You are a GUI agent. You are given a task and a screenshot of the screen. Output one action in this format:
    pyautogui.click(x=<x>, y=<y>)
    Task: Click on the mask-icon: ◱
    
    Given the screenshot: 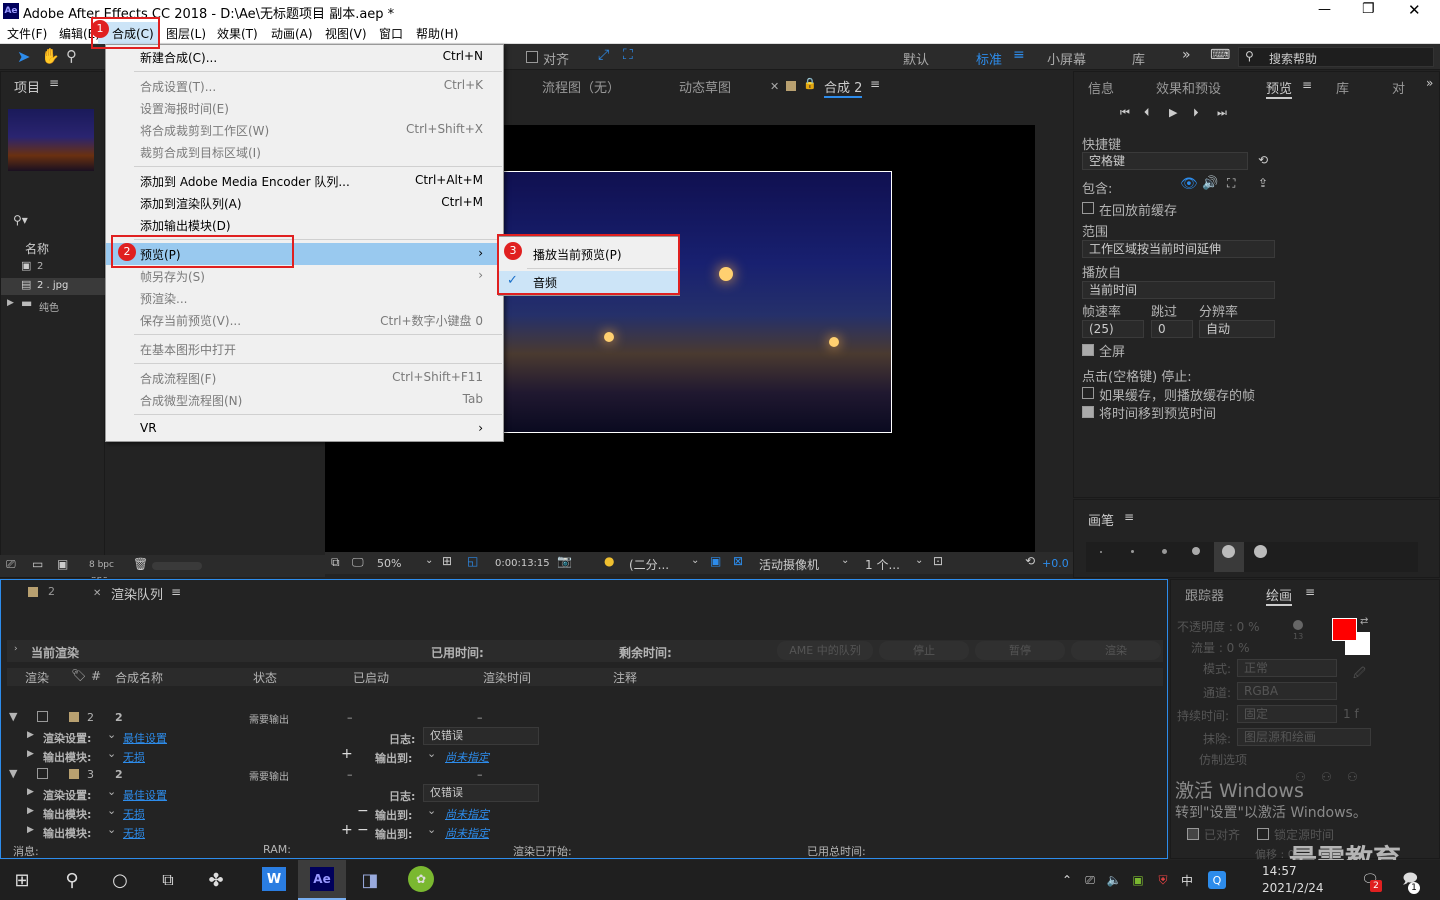 What is the action you would take?
    pyautogui.click(x=472, y=561)
    